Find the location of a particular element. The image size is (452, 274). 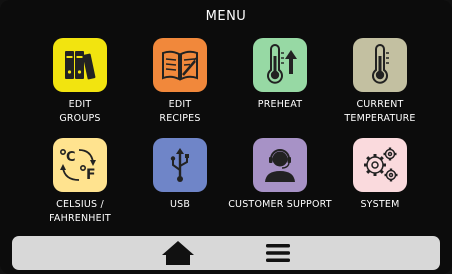

menu-button is located at coordinates (278, 253).